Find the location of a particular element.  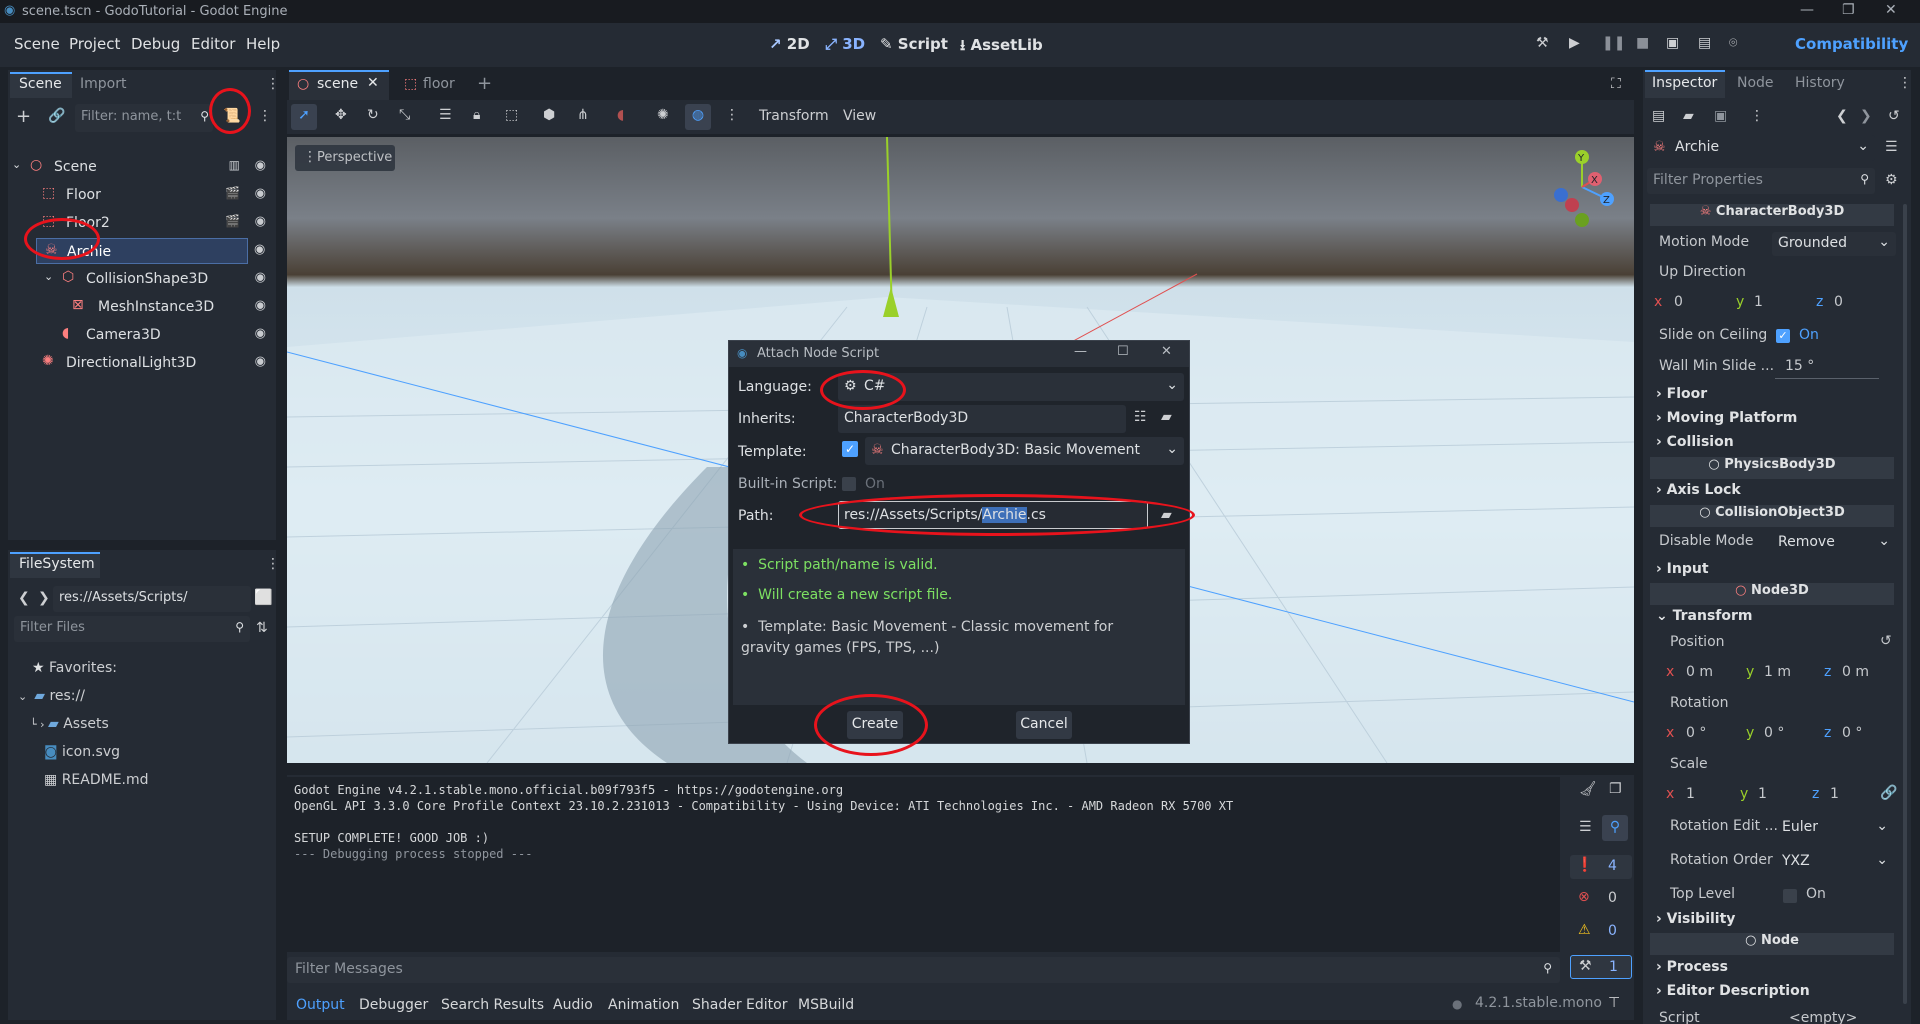

favorites-row: ★ Favorites: is located at coordinates (74, 668).